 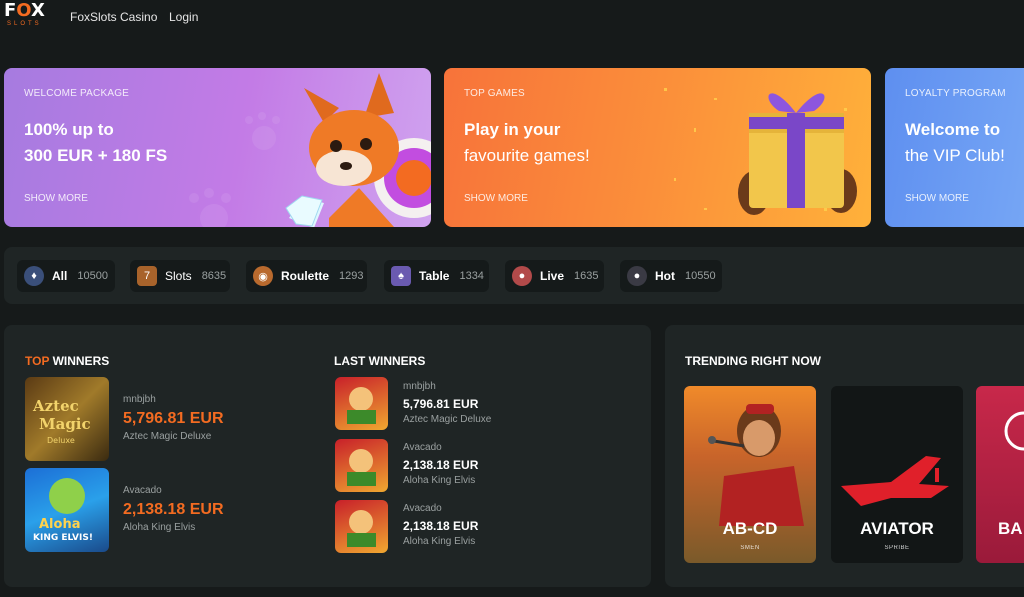 I want to click on nav-link-login: Login, so click(x=183, y=17).